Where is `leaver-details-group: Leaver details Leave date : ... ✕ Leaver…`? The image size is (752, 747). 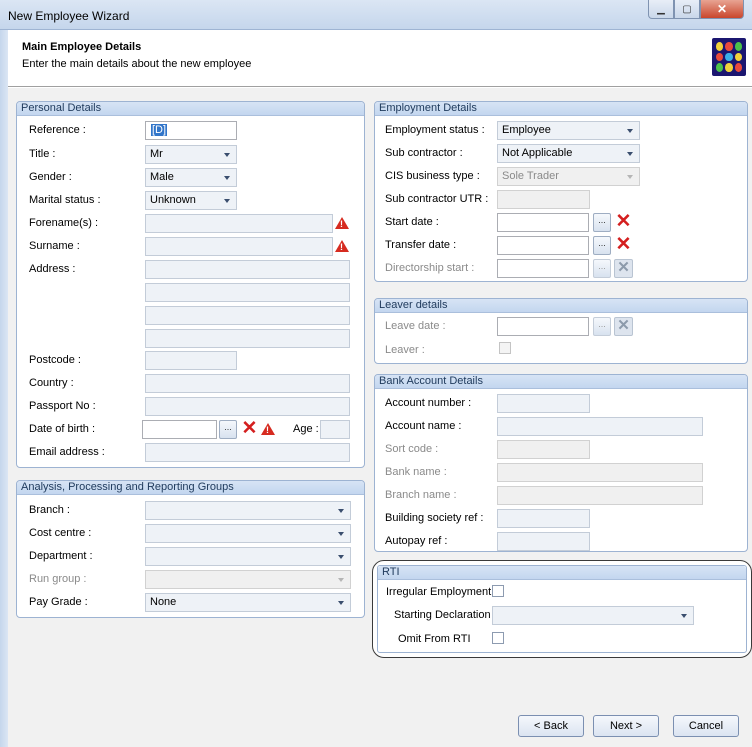
leaver-details-group: Leaver details Leave date : ... ✕ Leaver… is located at coordinates (561, 331).